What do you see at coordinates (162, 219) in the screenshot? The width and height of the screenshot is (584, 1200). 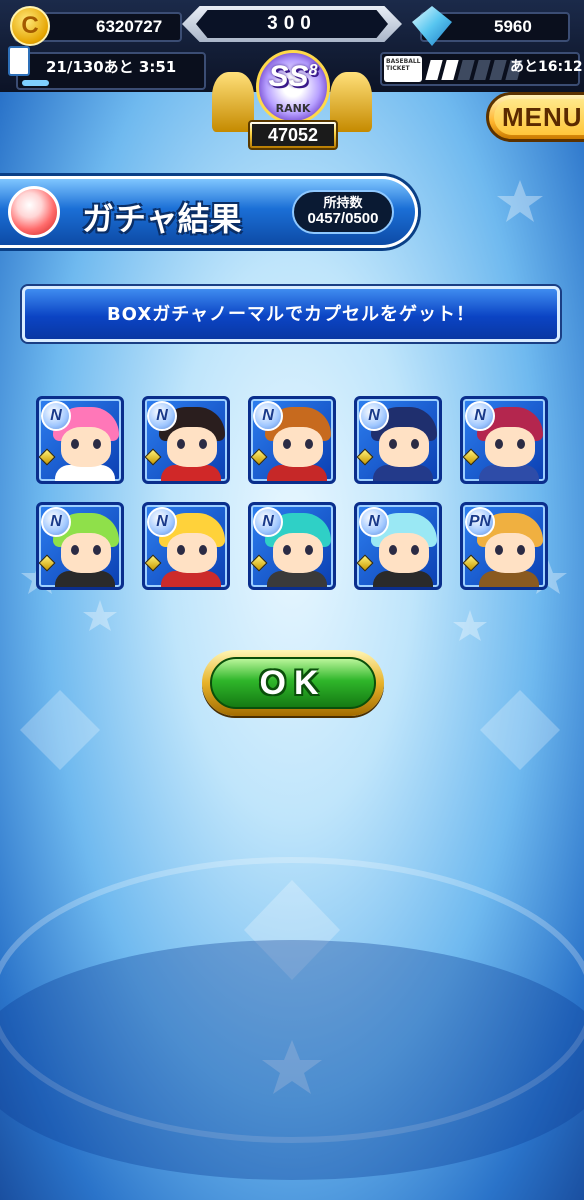 I see `page-title: ガチャ結果` at bounding box center [162, 219].